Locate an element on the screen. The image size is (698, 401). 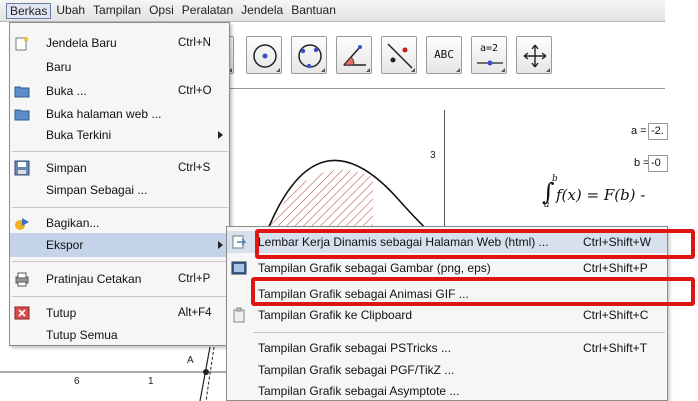
integral-formula: ∫ b a f(x) = F(b) - is located at coordinates (594, 192).